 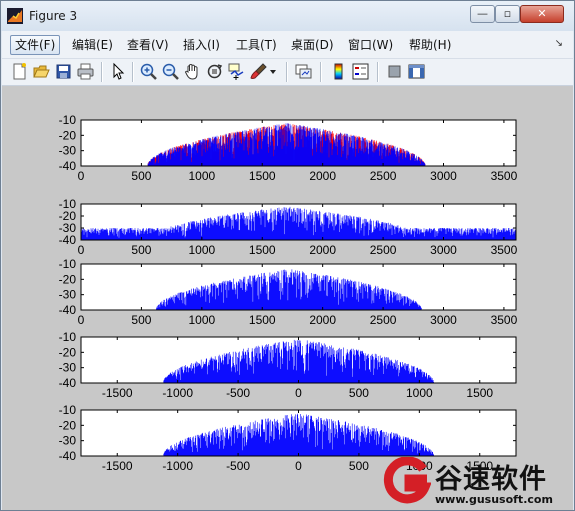 What do you see at coordinates (507, 14) in the screenshot?
I see `maximize-button: ▫` at bounding box center [507, 14].